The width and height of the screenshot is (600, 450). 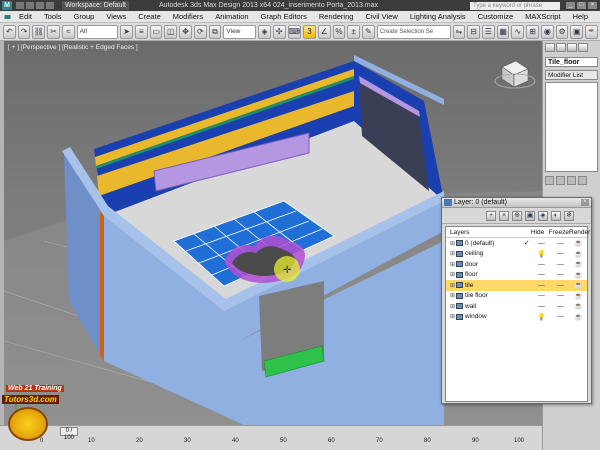 I want to click on layer-row-floor: ⊞ floor — — ☕, so click(x=516, y=275).